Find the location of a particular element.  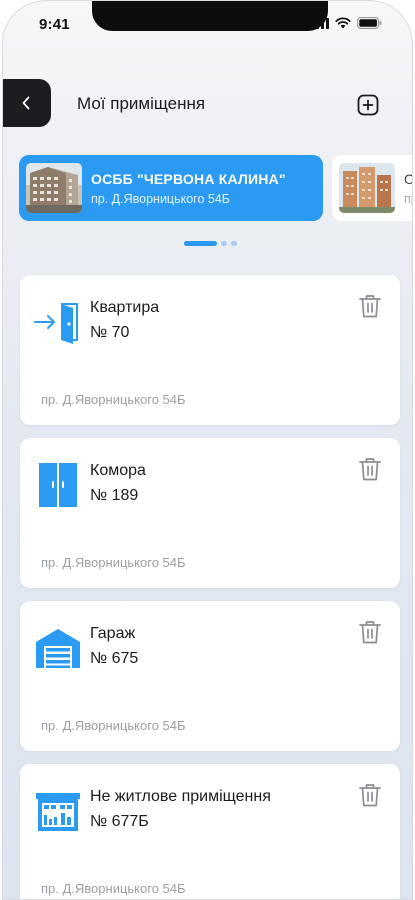

plus-square-icon is located at coordinates (368, 105).